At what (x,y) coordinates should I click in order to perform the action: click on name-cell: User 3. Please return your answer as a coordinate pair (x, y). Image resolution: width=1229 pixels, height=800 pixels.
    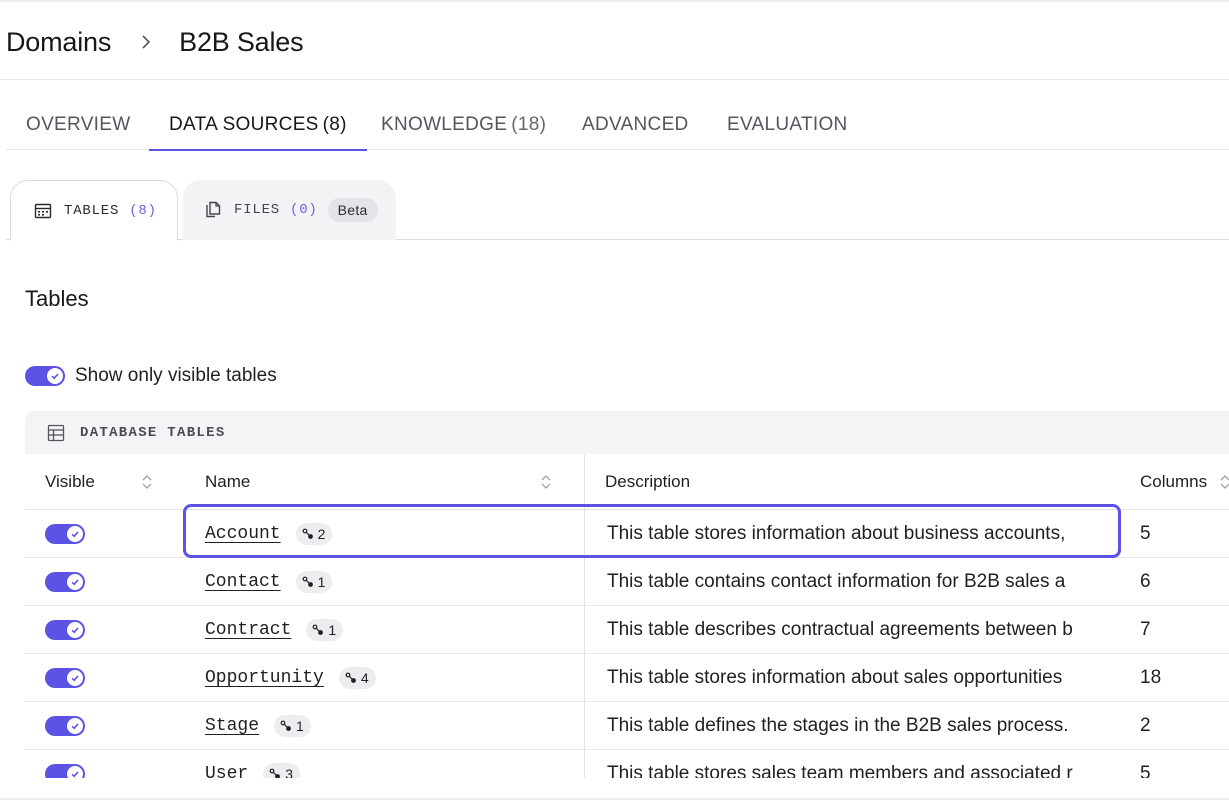
    Looking at the image, I should click on (253, 764).